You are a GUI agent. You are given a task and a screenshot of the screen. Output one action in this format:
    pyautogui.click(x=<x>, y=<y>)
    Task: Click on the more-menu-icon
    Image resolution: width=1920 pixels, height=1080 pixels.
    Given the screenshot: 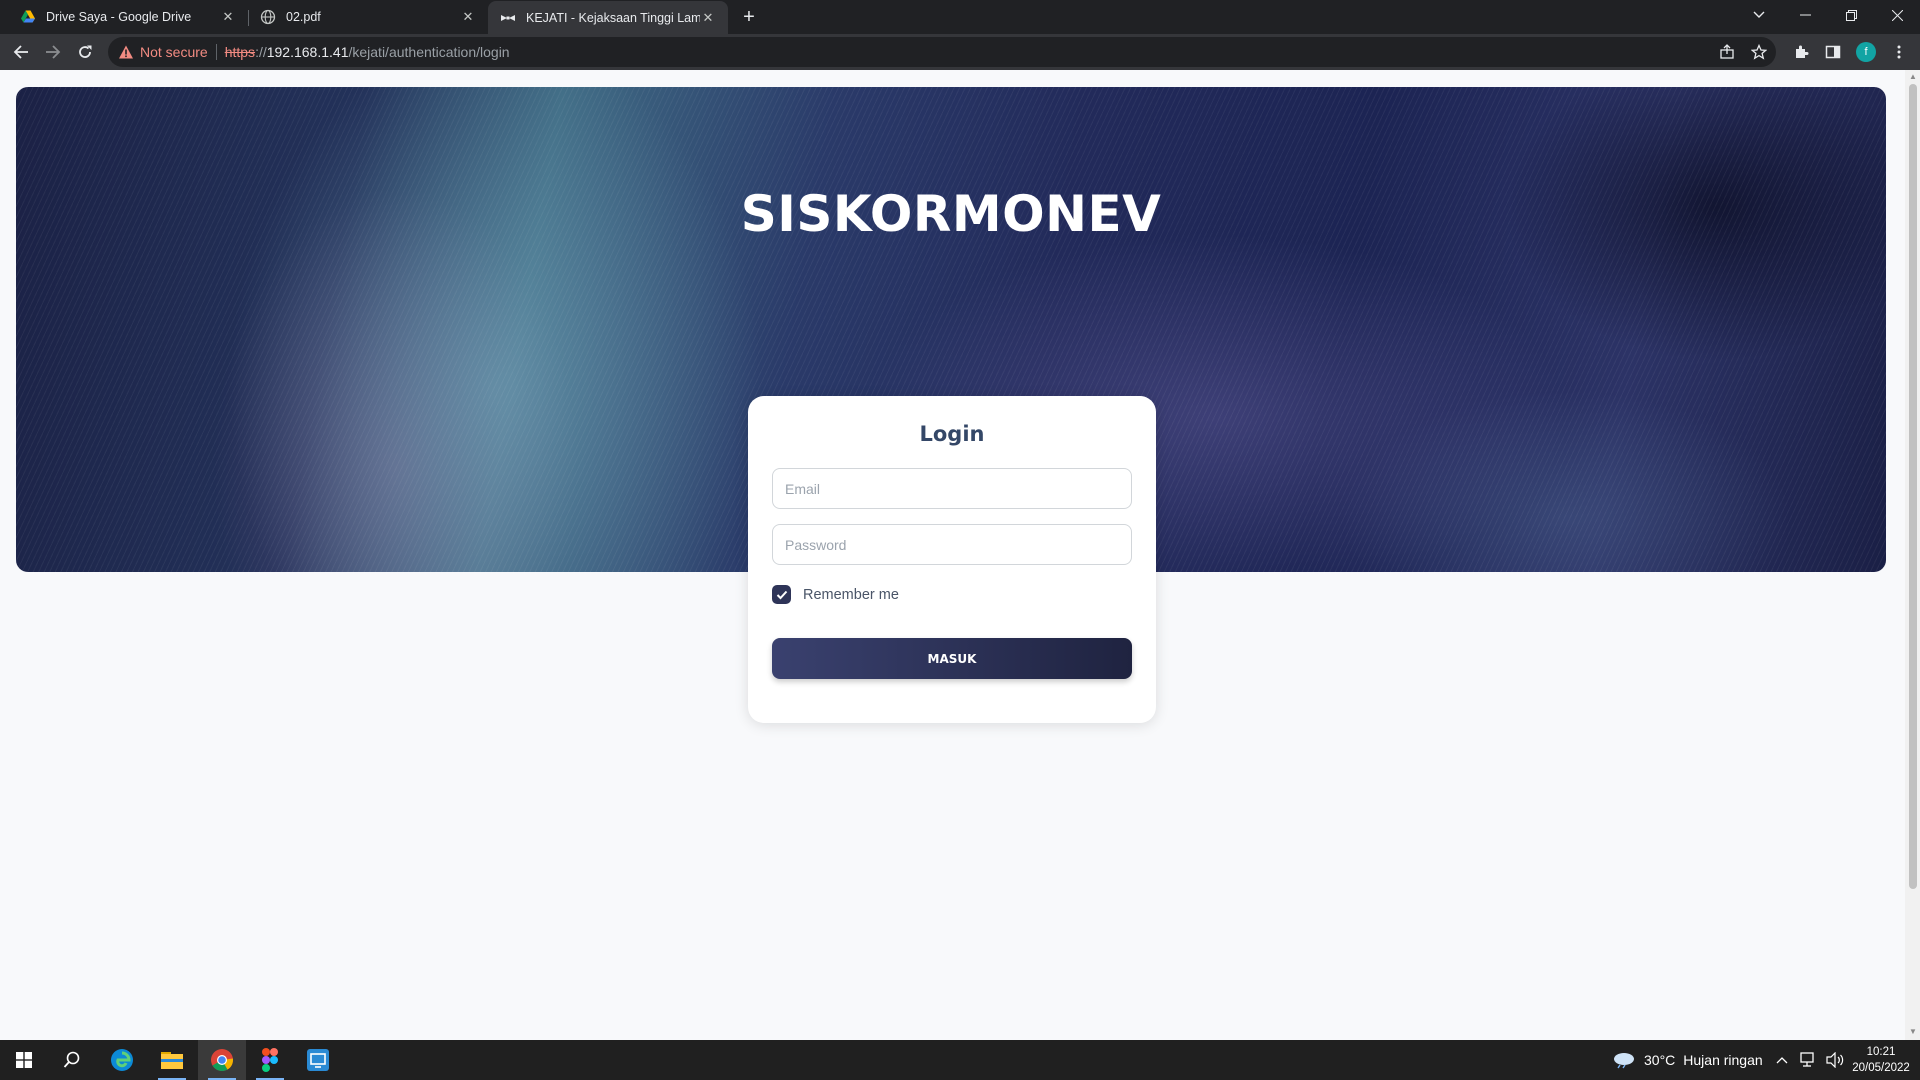 What is the action you would take?
    pyautogui.click(x=1899, y=52)
    